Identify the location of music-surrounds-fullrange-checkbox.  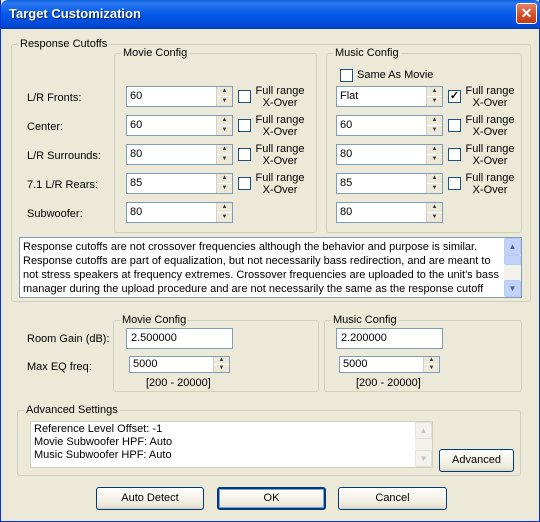
(454, 154).